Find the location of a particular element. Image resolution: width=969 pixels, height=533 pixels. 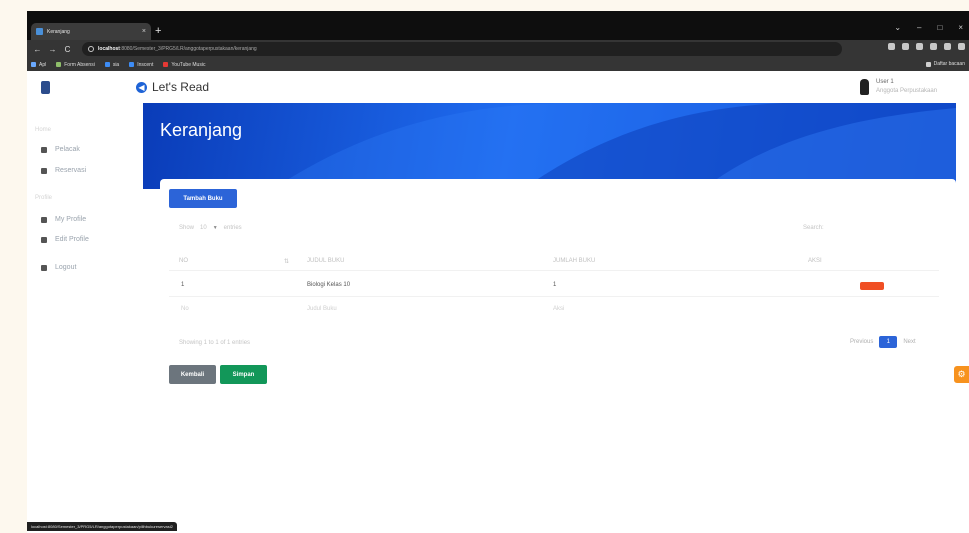

favicon-icon is located at coordinates (39, 31).